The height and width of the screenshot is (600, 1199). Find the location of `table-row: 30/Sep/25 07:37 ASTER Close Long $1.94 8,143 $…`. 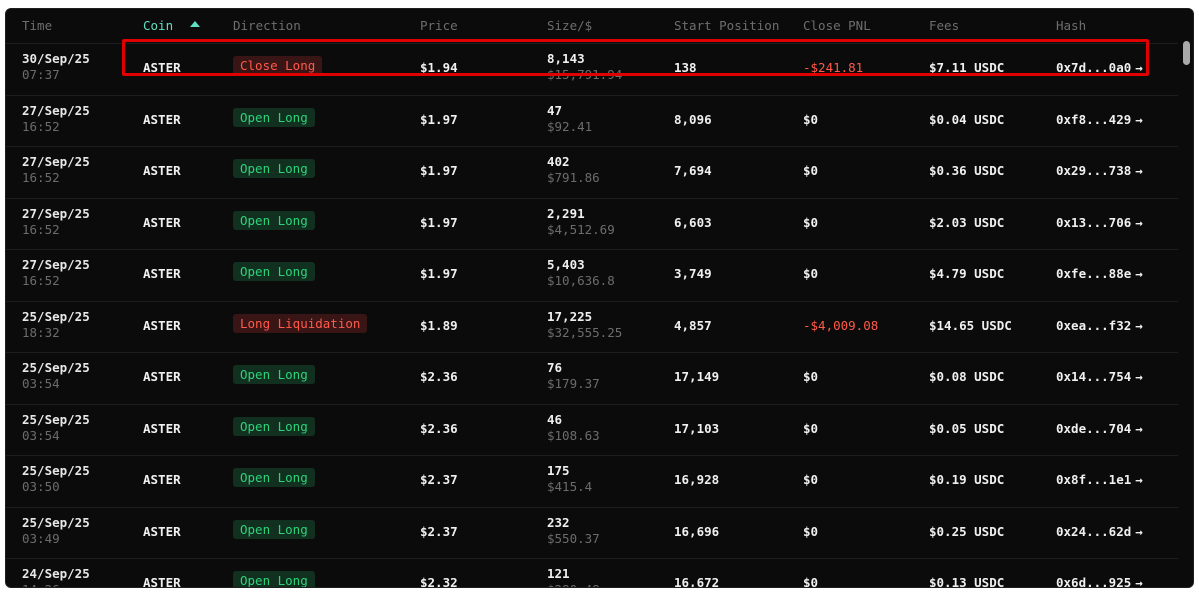

table-row: 30/Sep/25 07:37 ASTER Close Long $1.94 8,143 $… is located at coordinates (592, 69).